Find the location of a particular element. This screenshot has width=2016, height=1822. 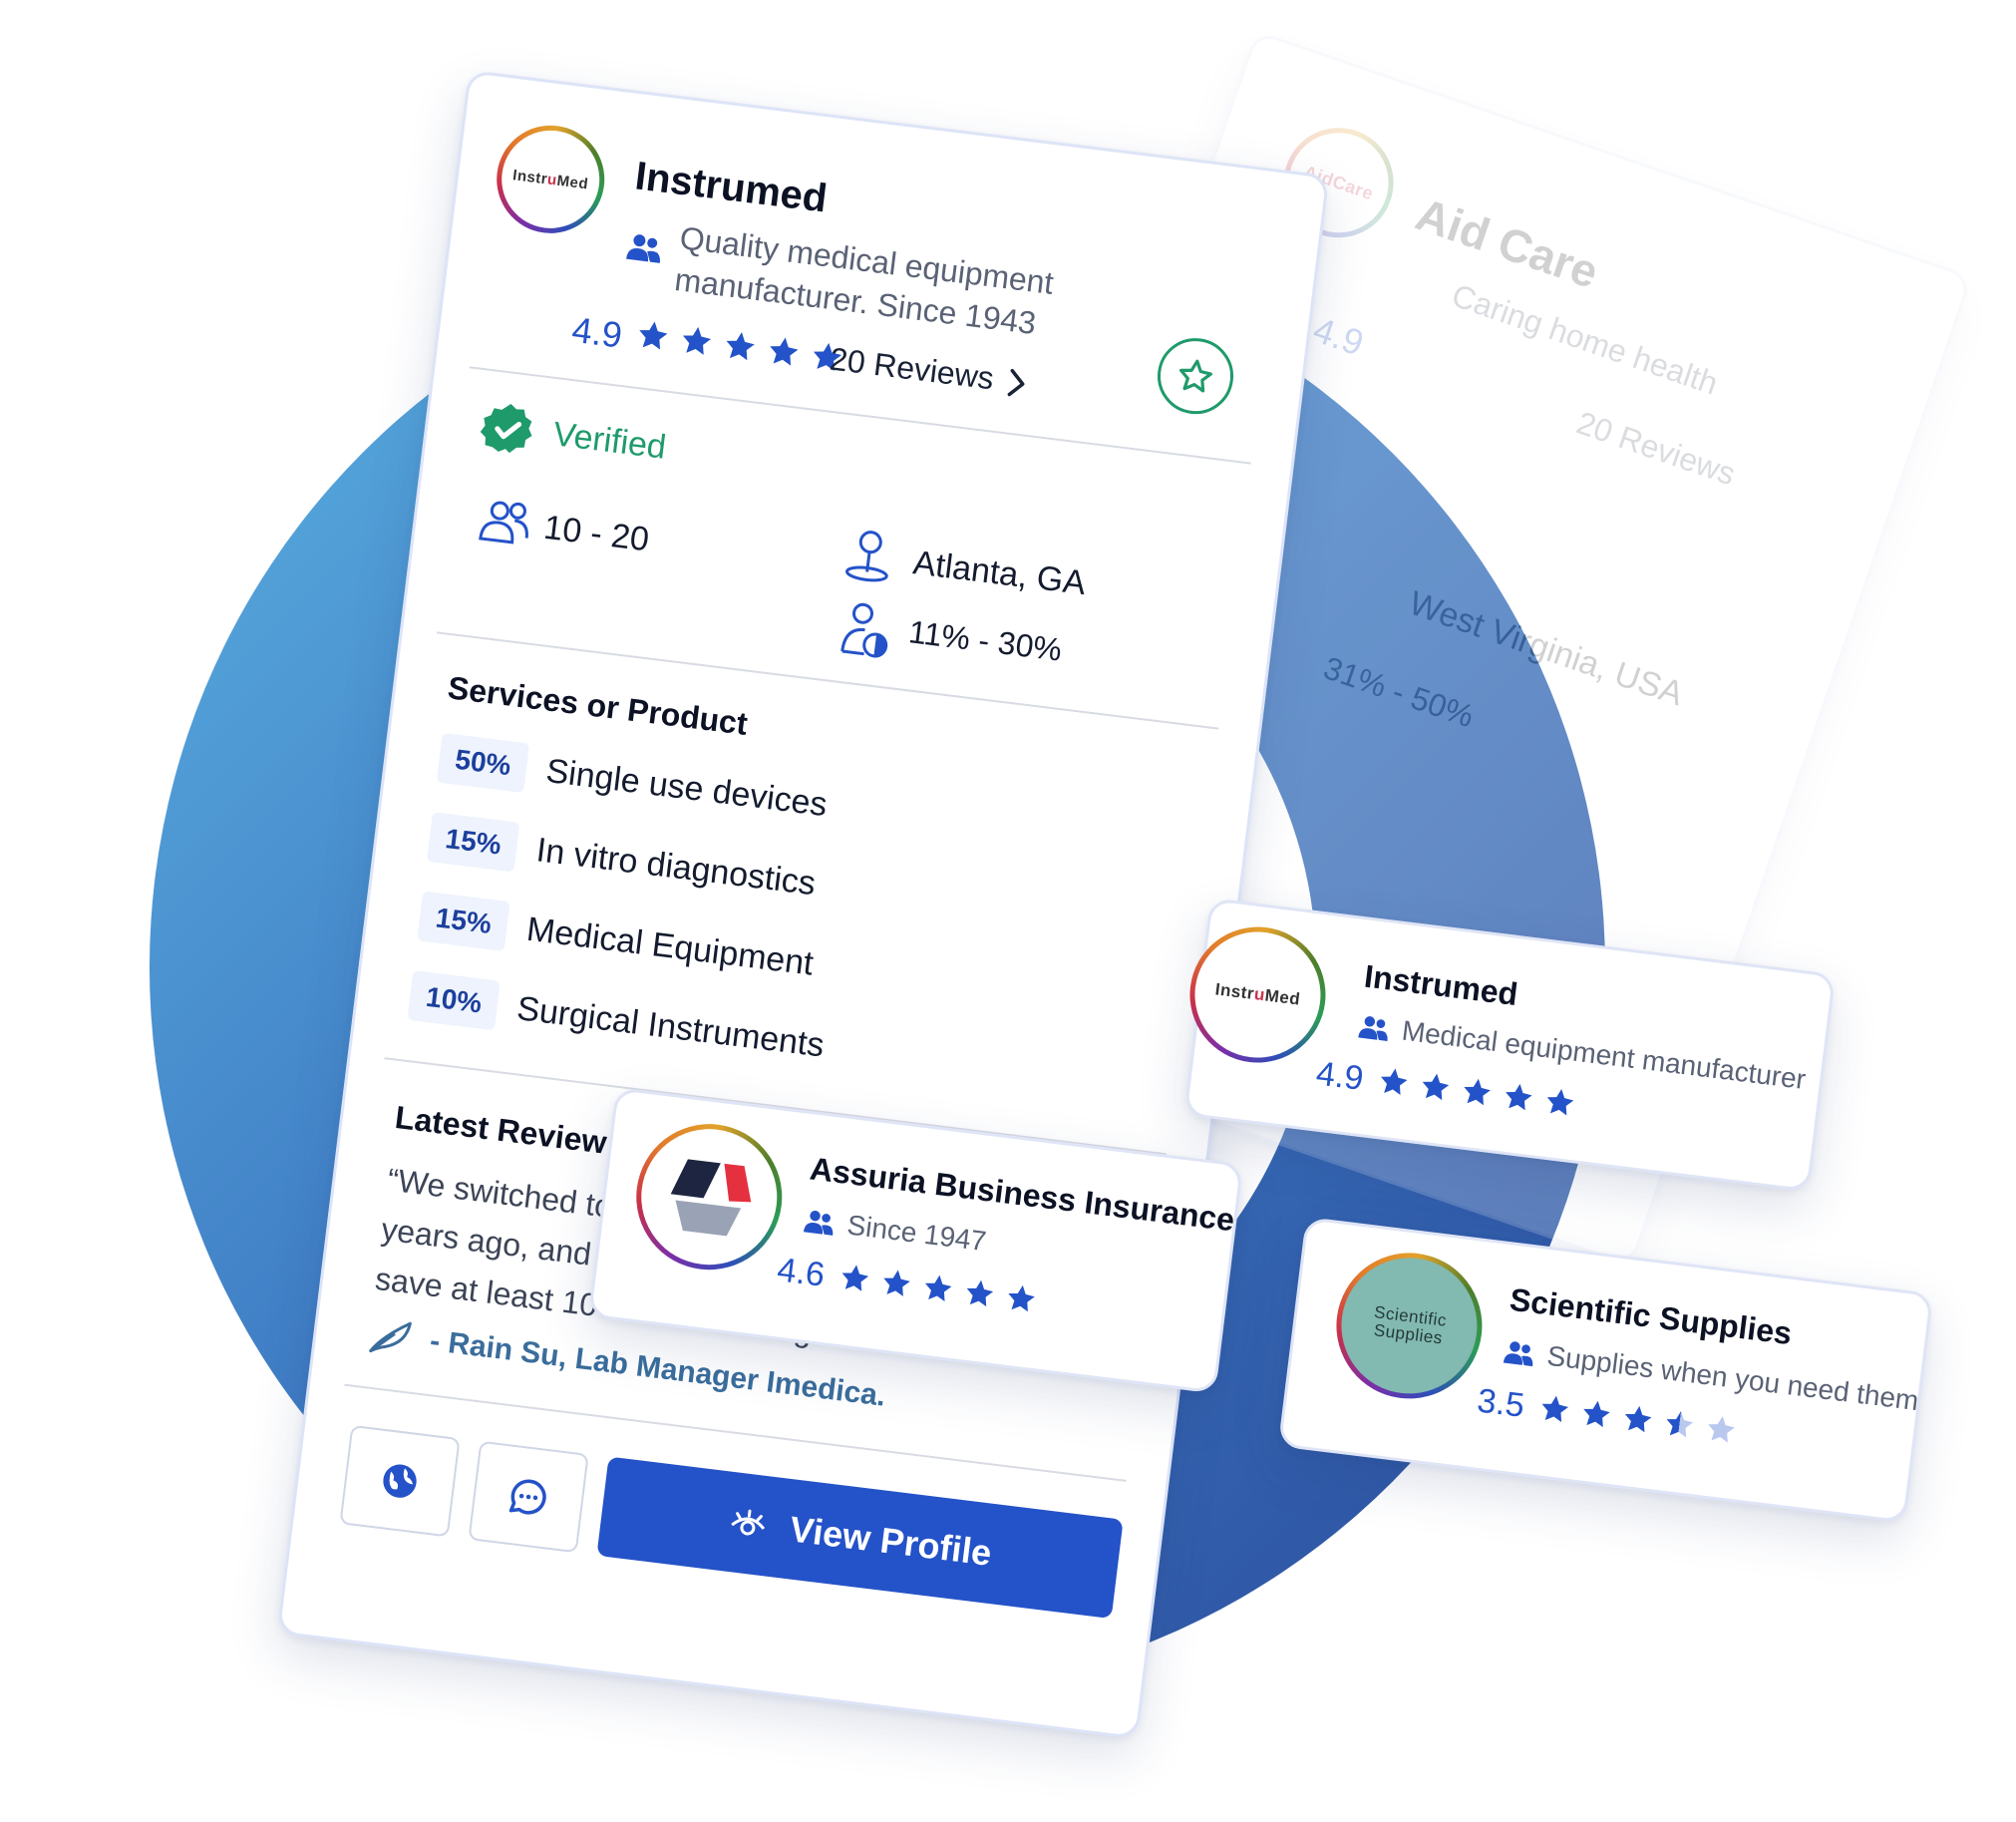

instrumed-mini-name: Instrumed is located at coordinates (1441, 985).